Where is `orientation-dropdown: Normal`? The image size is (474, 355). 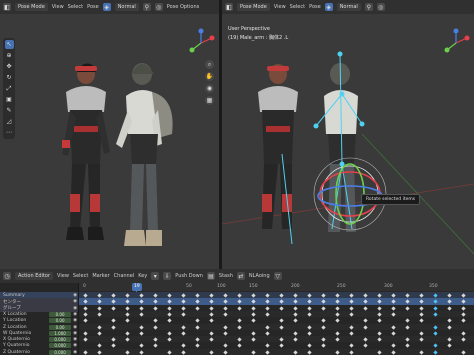
orientation-dropdown: Normal is located at coordinates (348, 7).